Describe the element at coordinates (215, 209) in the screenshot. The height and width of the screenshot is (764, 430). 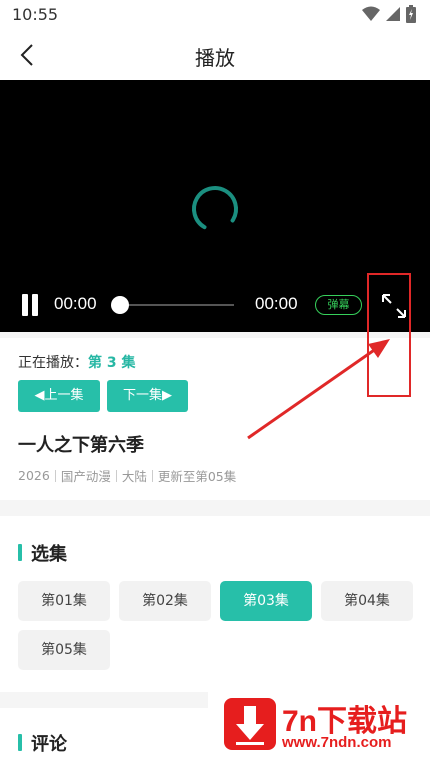
I see `loading-spinner-icon` at that location.